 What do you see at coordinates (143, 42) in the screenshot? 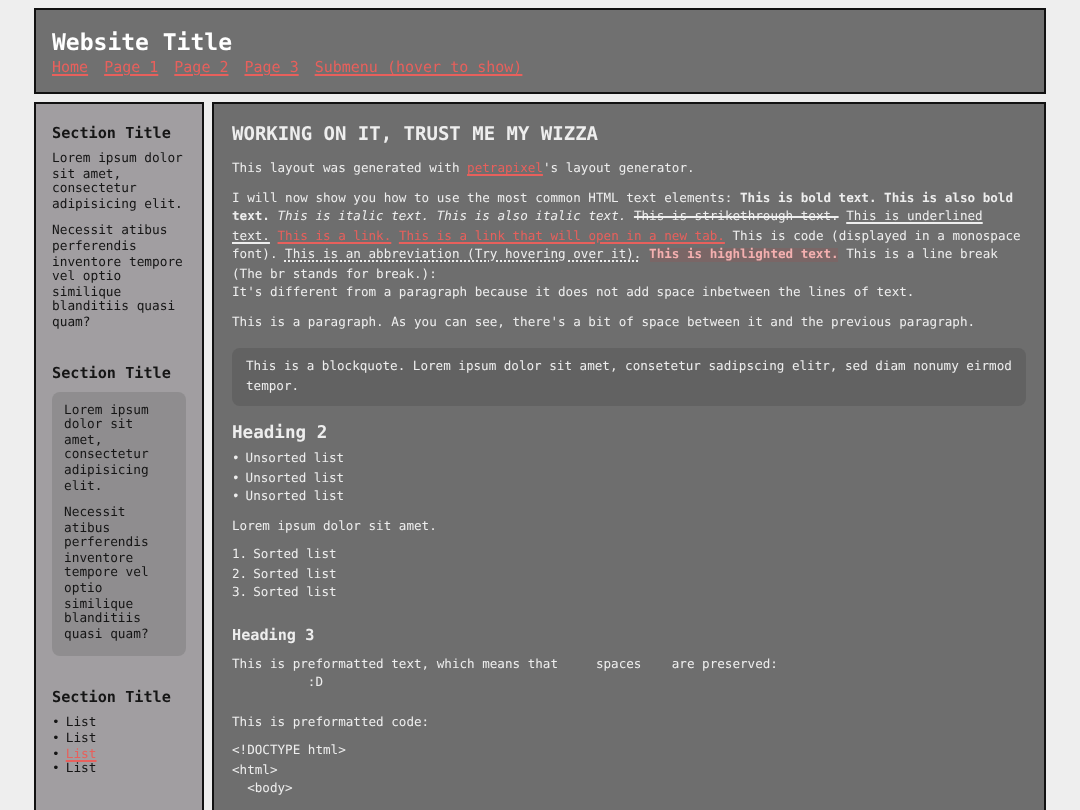
I see `site-title: Website Title` at bounding box center [143, 42].